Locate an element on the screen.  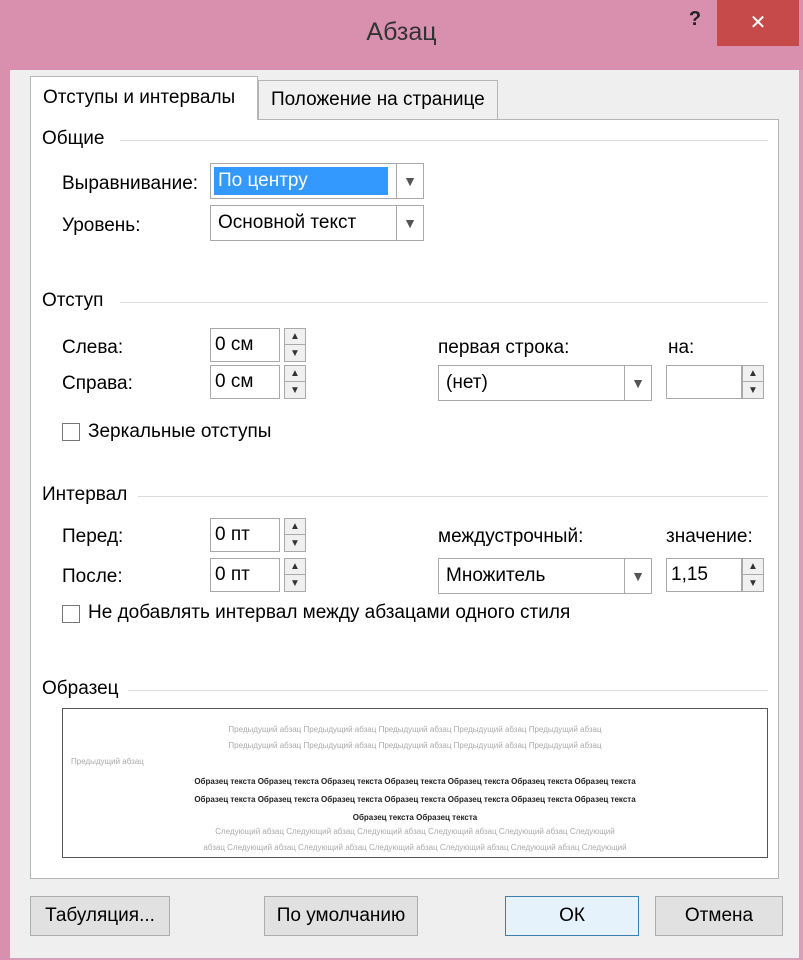
line-spacing-label: междустрочный: is located at coordinates (511, 536).